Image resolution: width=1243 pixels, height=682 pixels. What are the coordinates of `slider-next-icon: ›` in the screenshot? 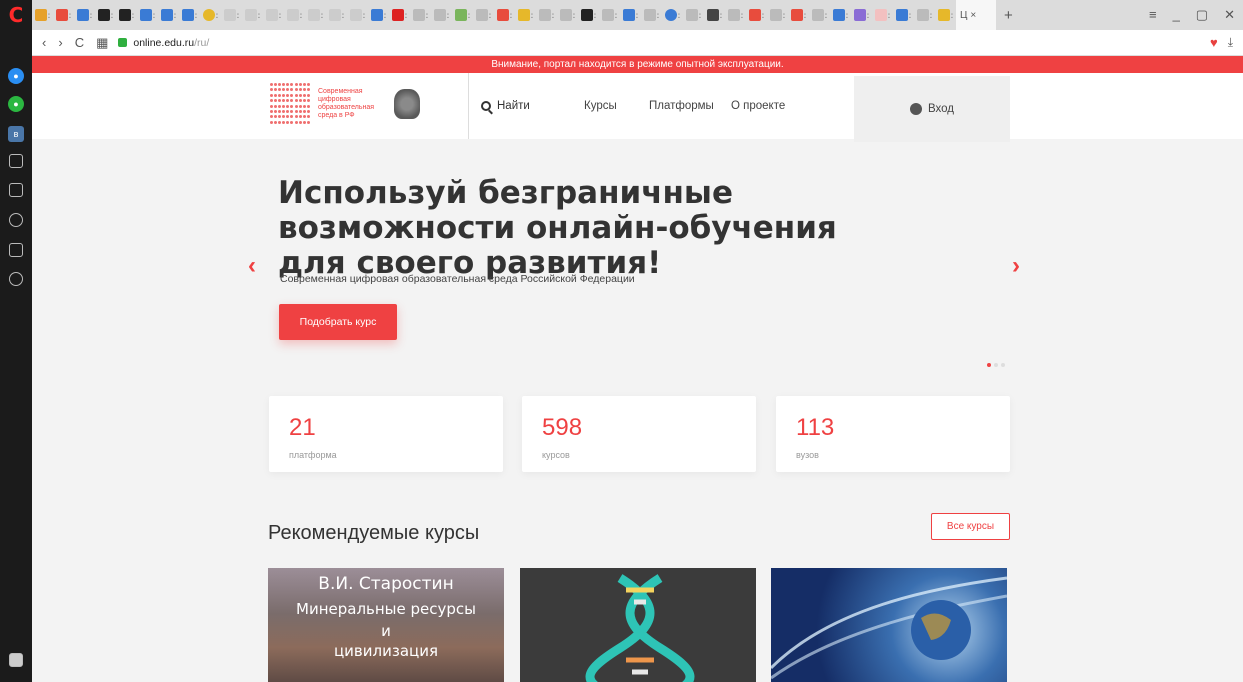 It's located at (1016, 266).